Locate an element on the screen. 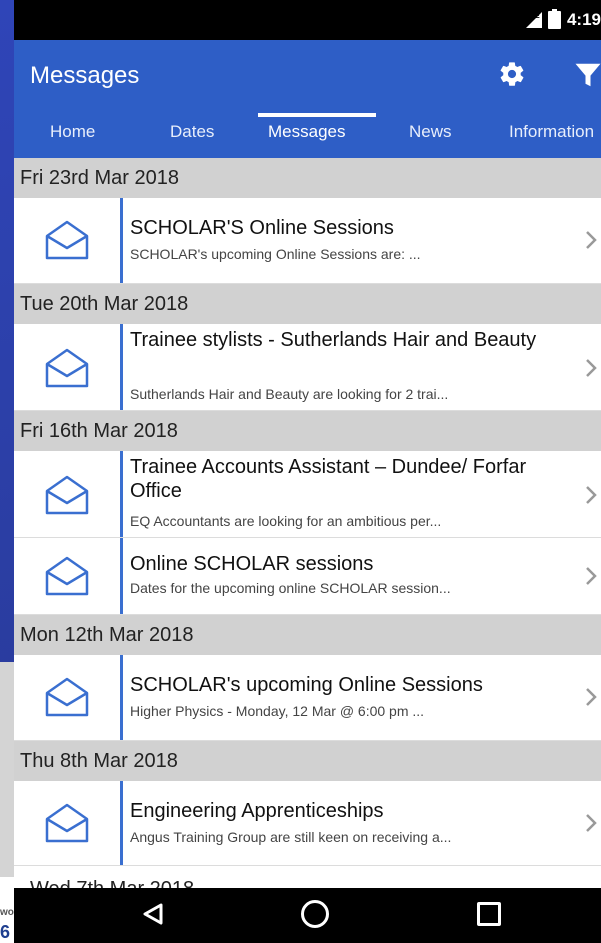 Image resolution: width=601 pixels, height=943 pixels. signal-icon: LTE is located at coordinates (533, 20).